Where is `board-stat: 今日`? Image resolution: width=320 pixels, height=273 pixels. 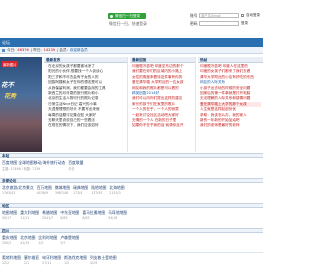 board-stat: 今日 is located at coordinates (71, 169).